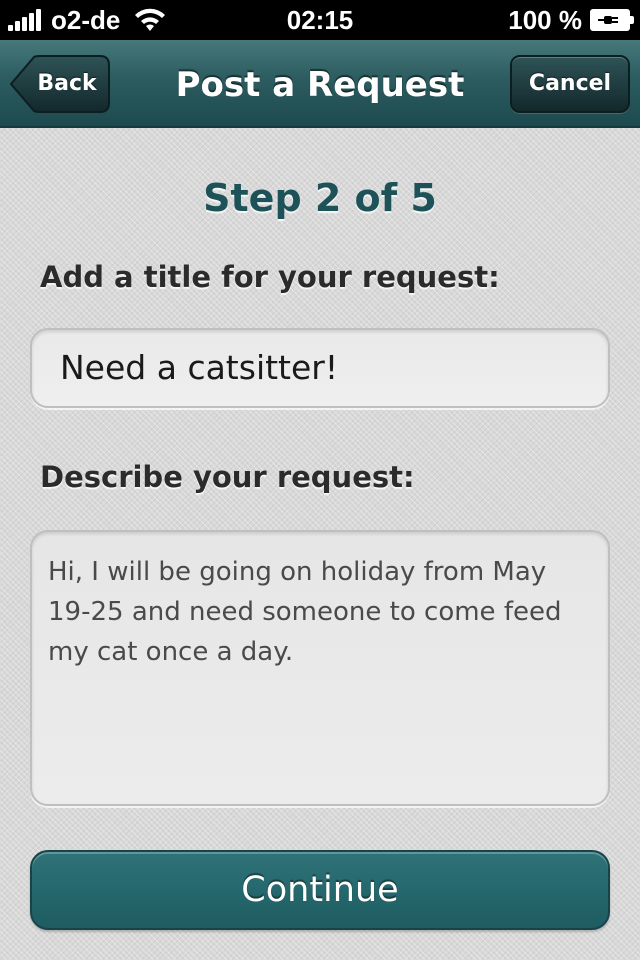  I want to click on battery-charging-icon, so click(612, 20).